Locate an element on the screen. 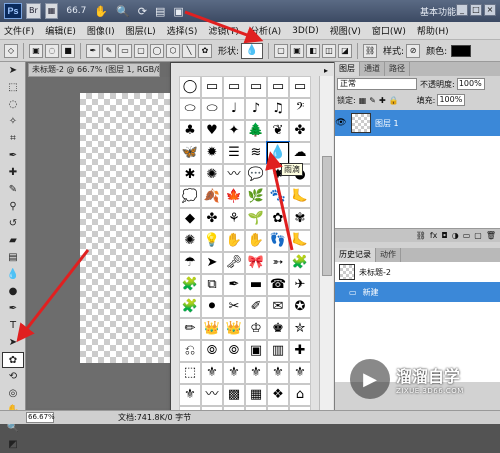 The image size is (500, 453). shape-cell: 🧩 is located at coordinates (190, 307).